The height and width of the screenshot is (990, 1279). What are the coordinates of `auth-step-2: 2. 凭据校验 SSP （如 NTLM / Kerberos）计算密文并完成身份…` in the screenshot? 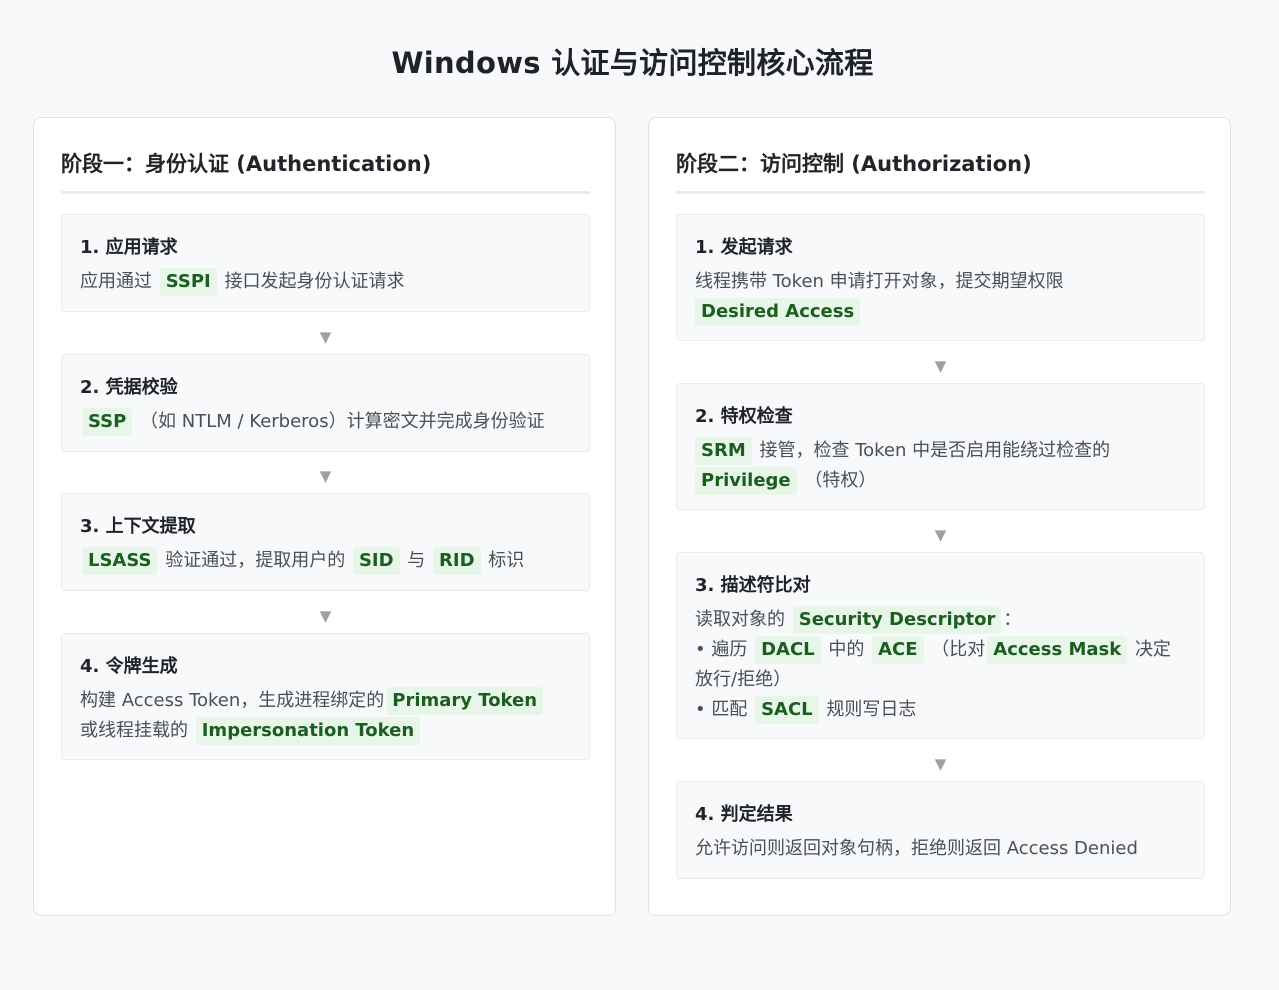 It's located at (325, 403).